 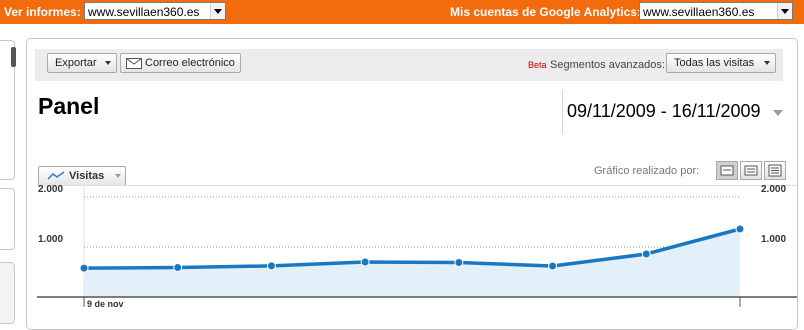 I want to click on envelope-icon, so click(x=134, y=63).